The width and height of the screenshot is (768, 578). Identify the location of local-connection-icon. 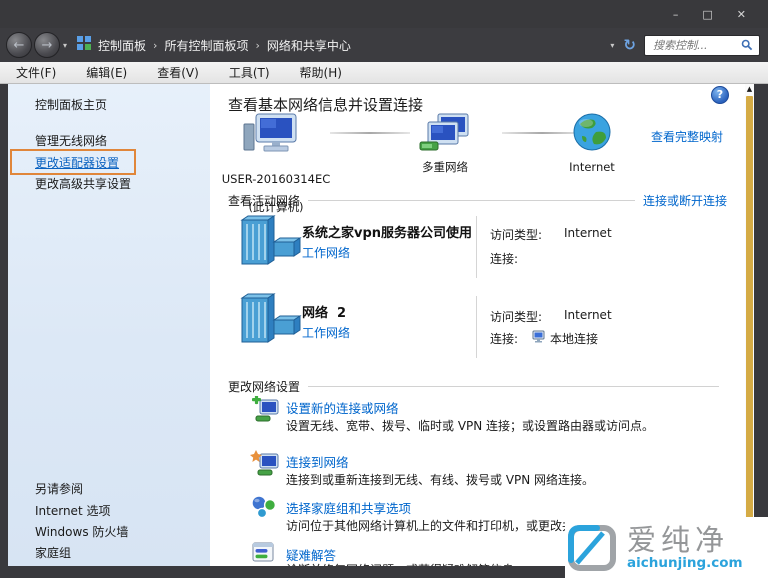
(538, 336).